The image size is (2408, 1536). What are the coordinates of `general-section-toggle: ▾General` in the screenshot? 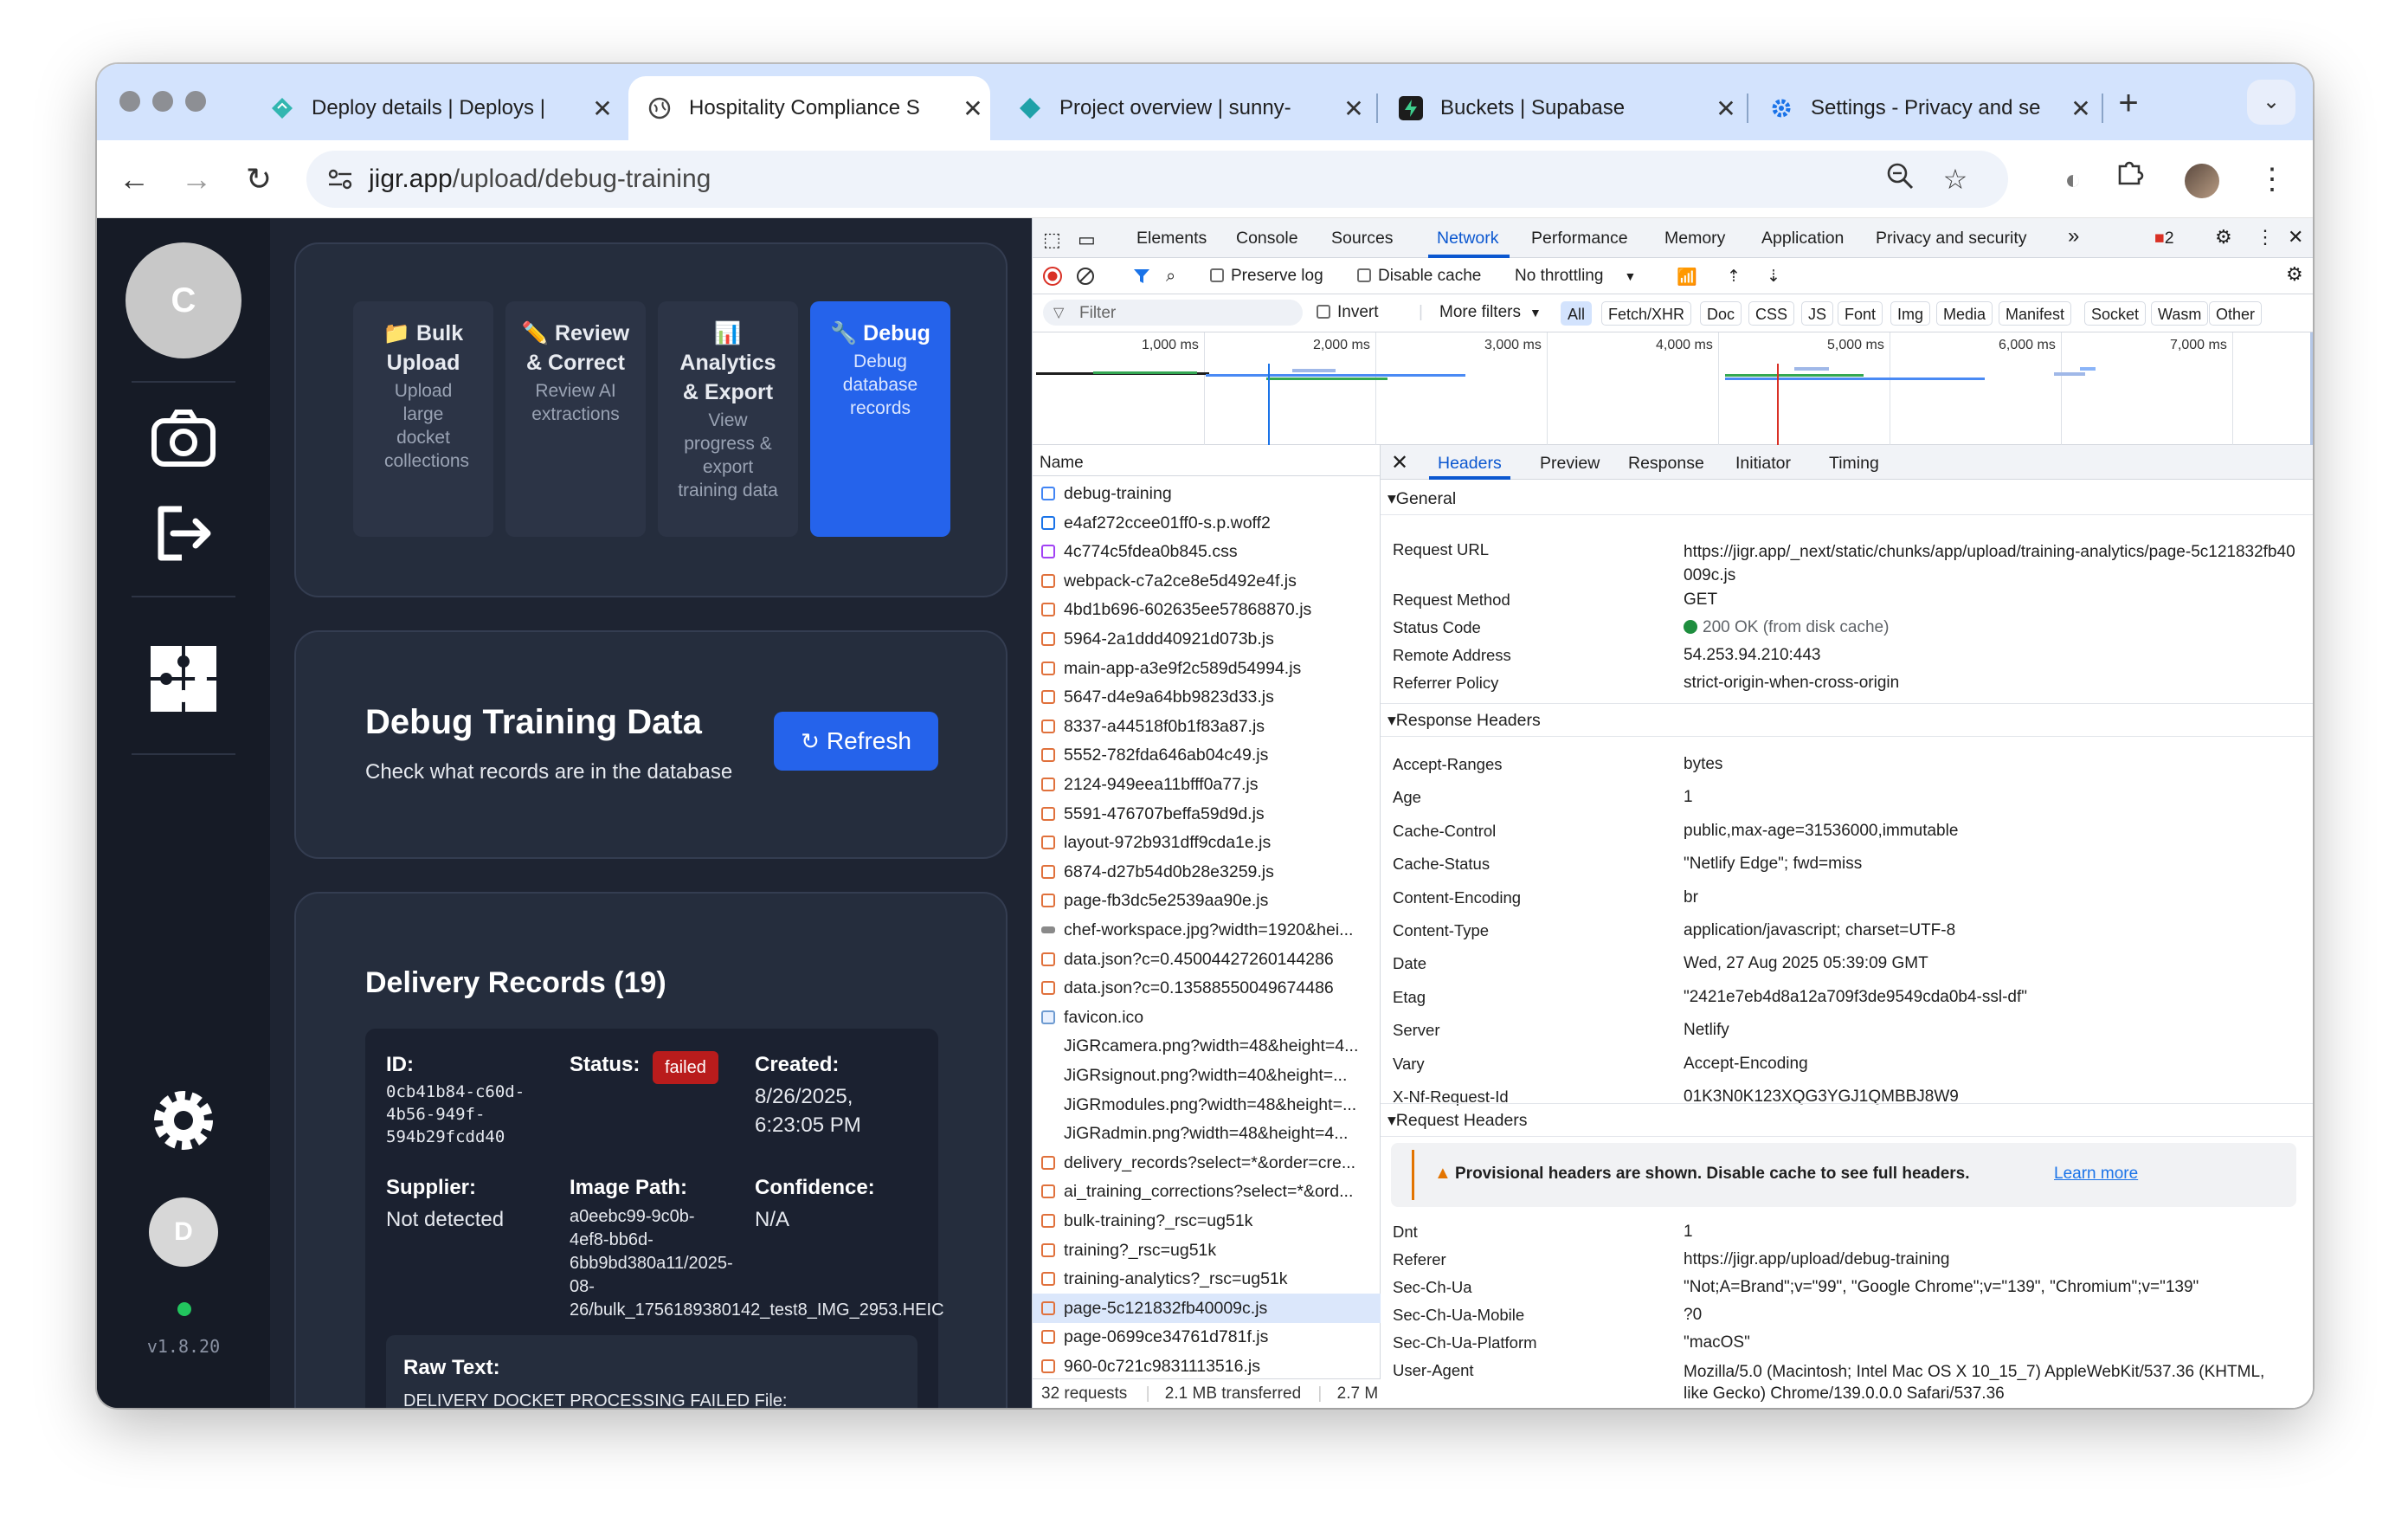 It's located at (1421, 498).